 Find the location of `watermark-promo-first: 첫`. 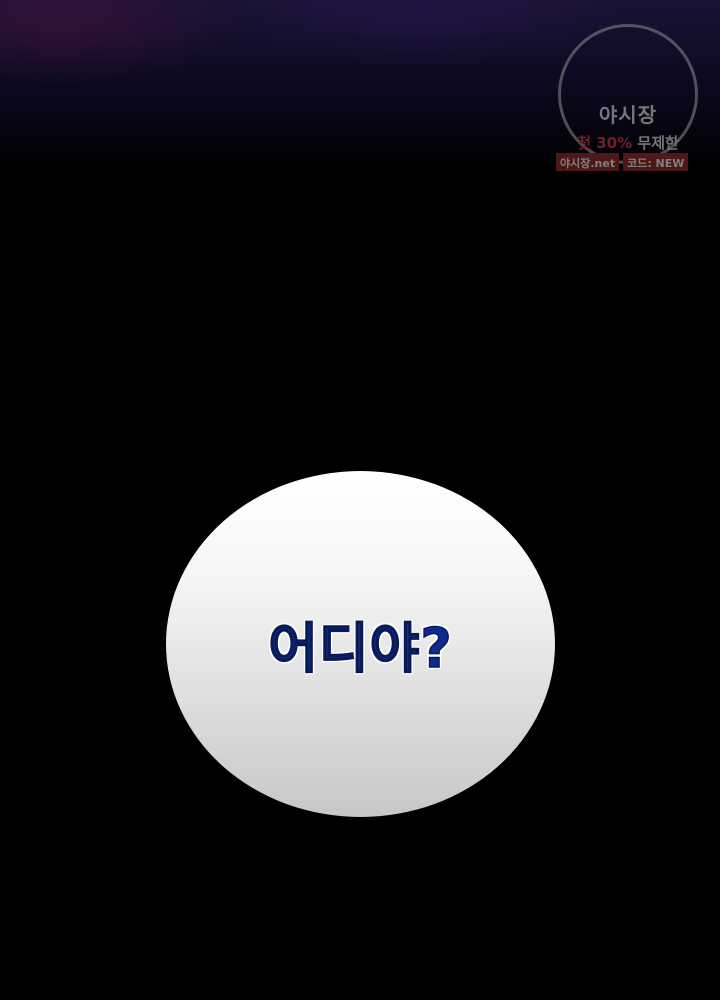

watermark-promo-first: 첫 is located at coordinates (584, 143).